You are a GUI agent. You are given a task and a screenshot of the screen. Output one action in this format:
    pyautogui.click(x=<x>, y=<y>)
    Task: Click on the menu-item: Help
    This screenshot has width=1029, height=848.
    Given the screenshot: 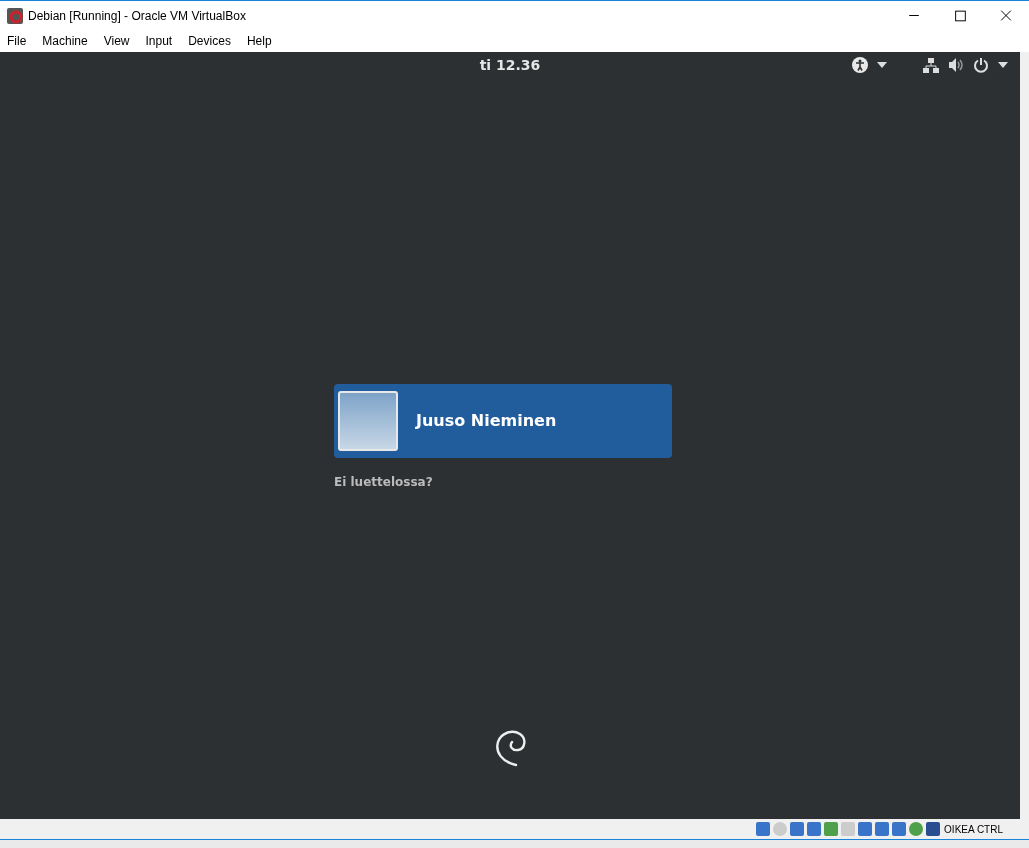 What is the action you would take?
    pyautogui.click(x=259, y=41)
    